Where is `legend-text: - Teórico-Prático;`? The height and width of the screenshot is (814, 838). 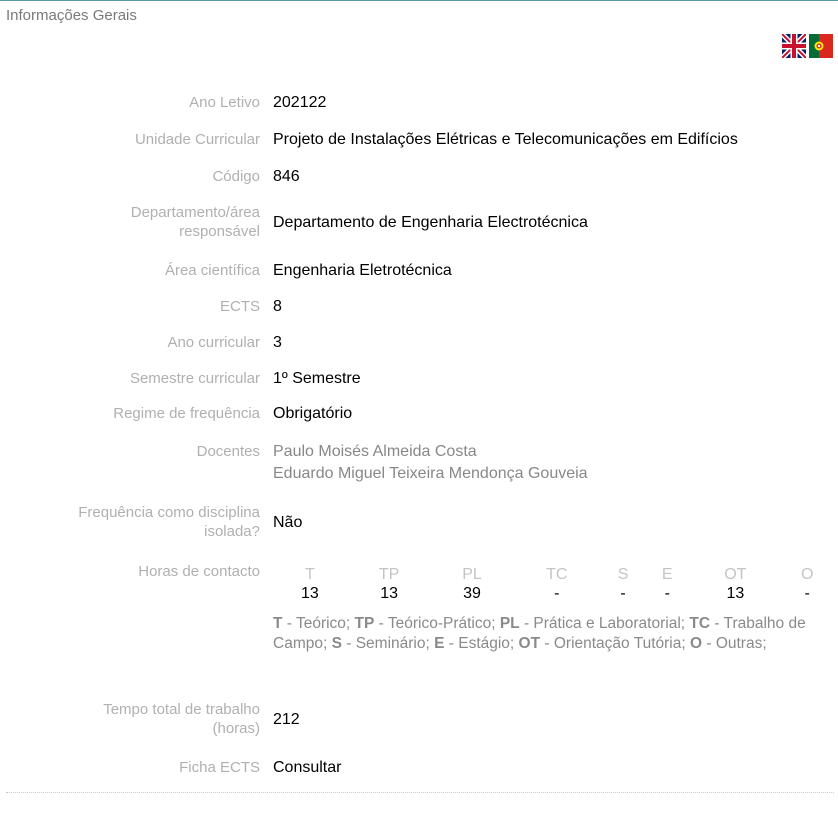 legend-text: - Teórico-Prático; is located at coordinates (437, 623).